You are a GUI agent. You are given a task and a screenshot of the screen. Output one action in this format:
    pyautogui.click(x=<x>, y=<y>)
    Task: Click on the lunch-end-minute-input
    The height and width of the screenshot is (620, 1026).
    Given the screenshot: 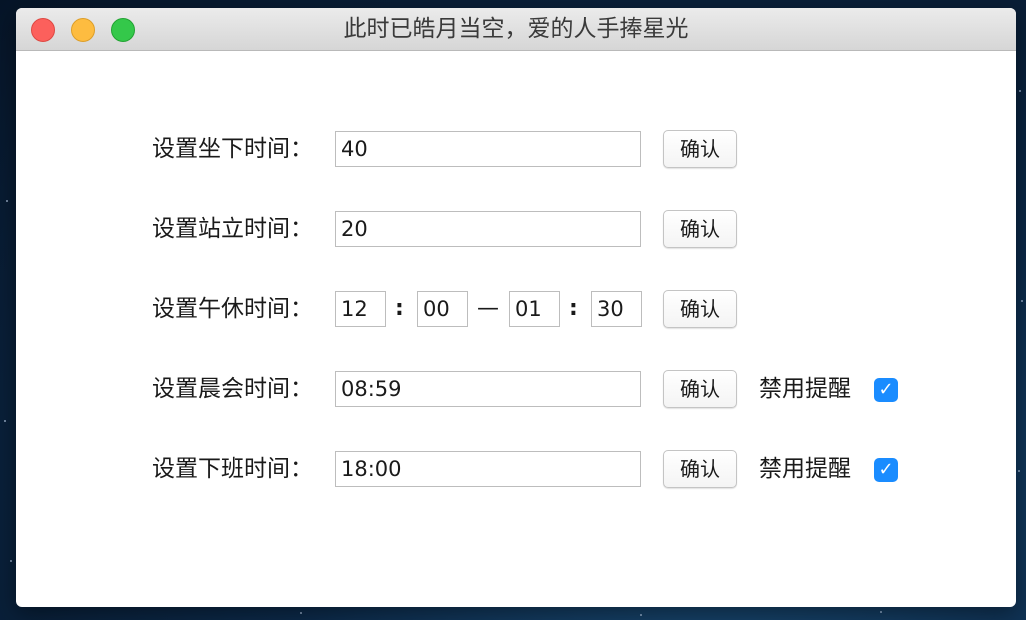 What is the action you would take?
    pyautogui.click(x=616, y=309)
    